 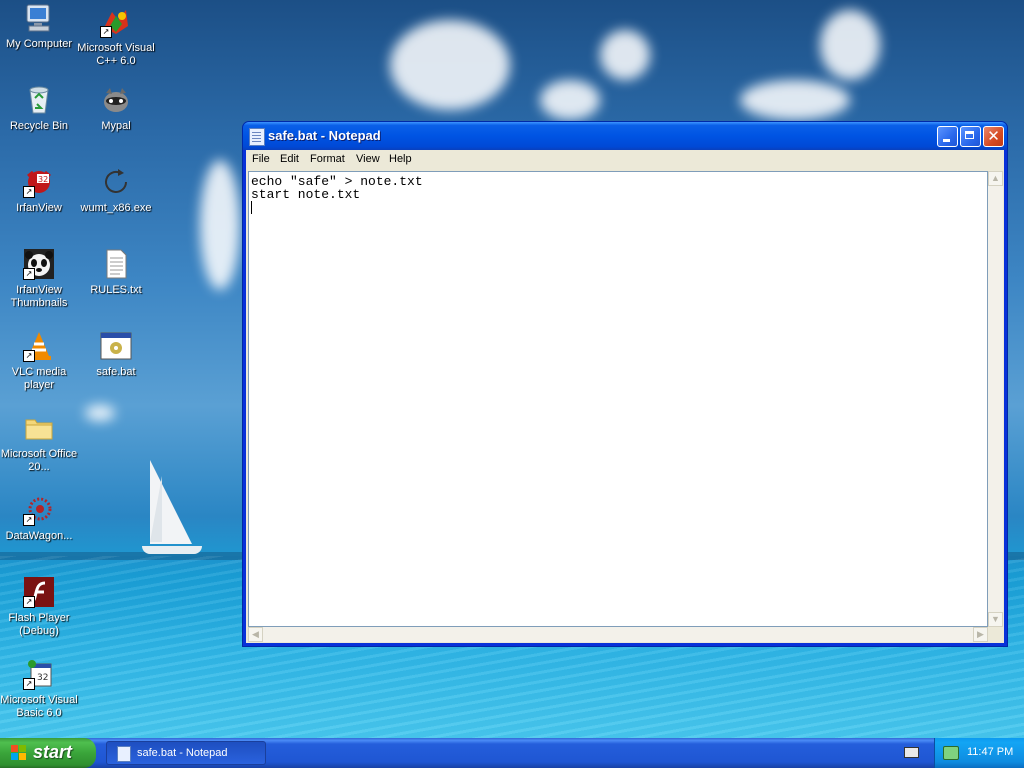 What do you see at coordinates (116, 346) in the screenshot?
I see `batch-file-icon` at bounding box center [116, 346].